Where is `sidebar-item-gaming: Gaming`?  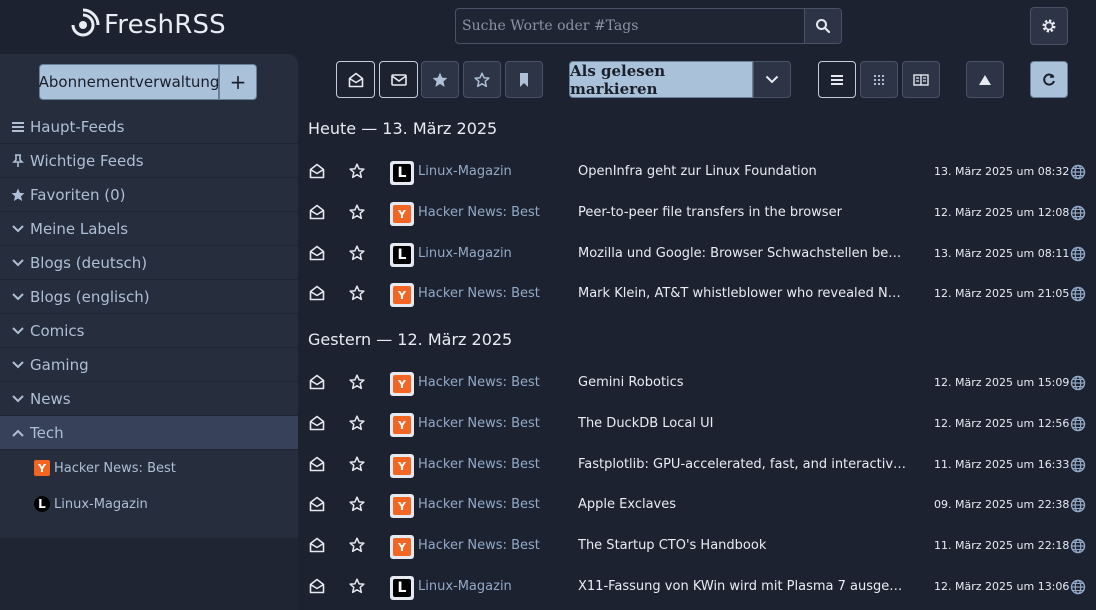
sidebar-item-gaming: Gaming is located at coordinates (149, 365).